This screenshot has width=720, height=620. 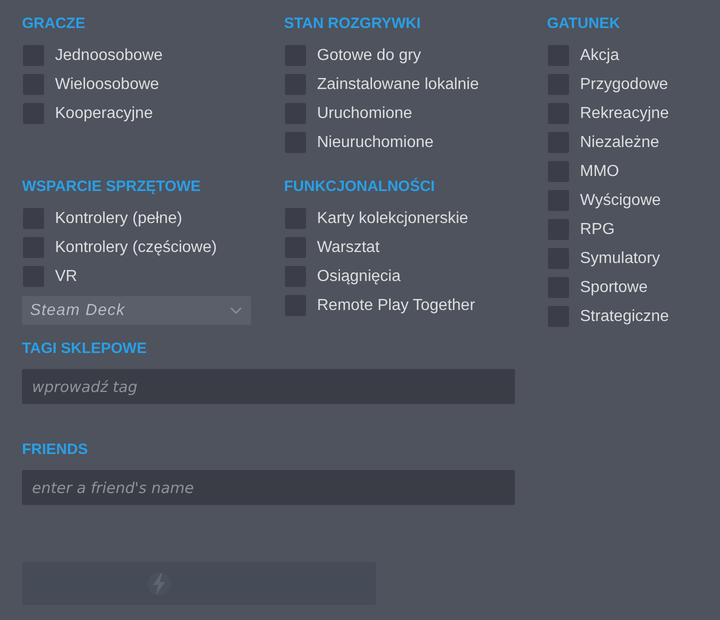 I want to click on checkbox-label: Jednoosobowe, so click(x=109, y=55).